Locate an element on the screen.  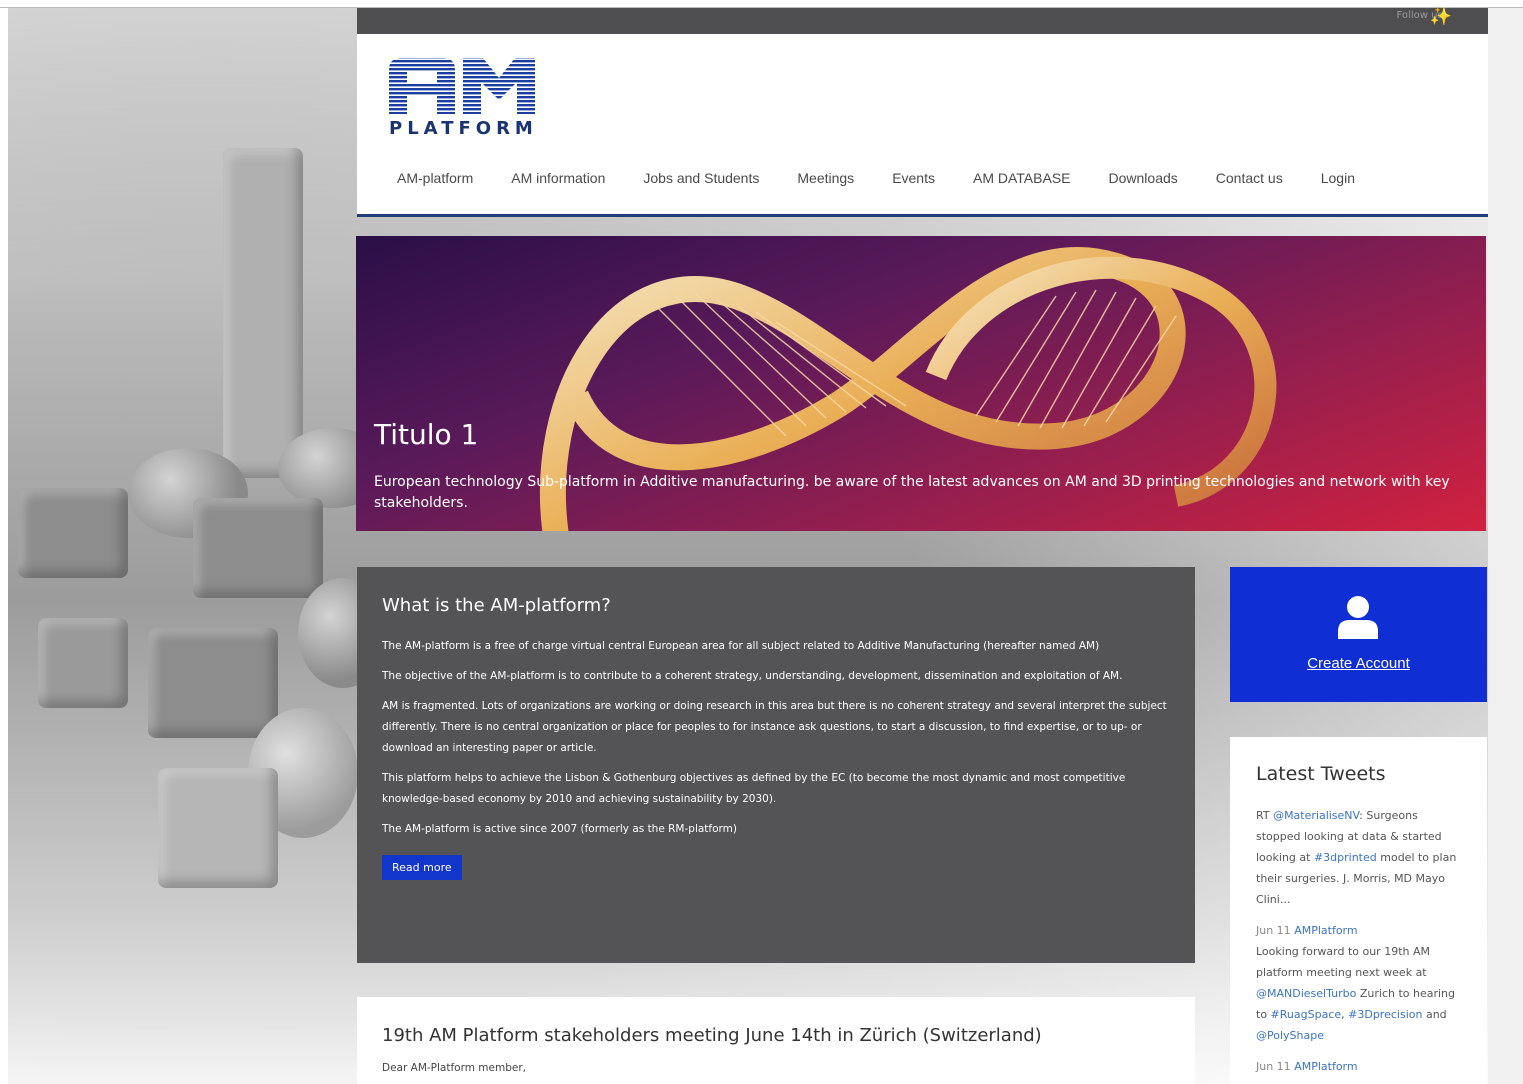
nav-item-am-information: AM information is located at coordinates (558, 178).